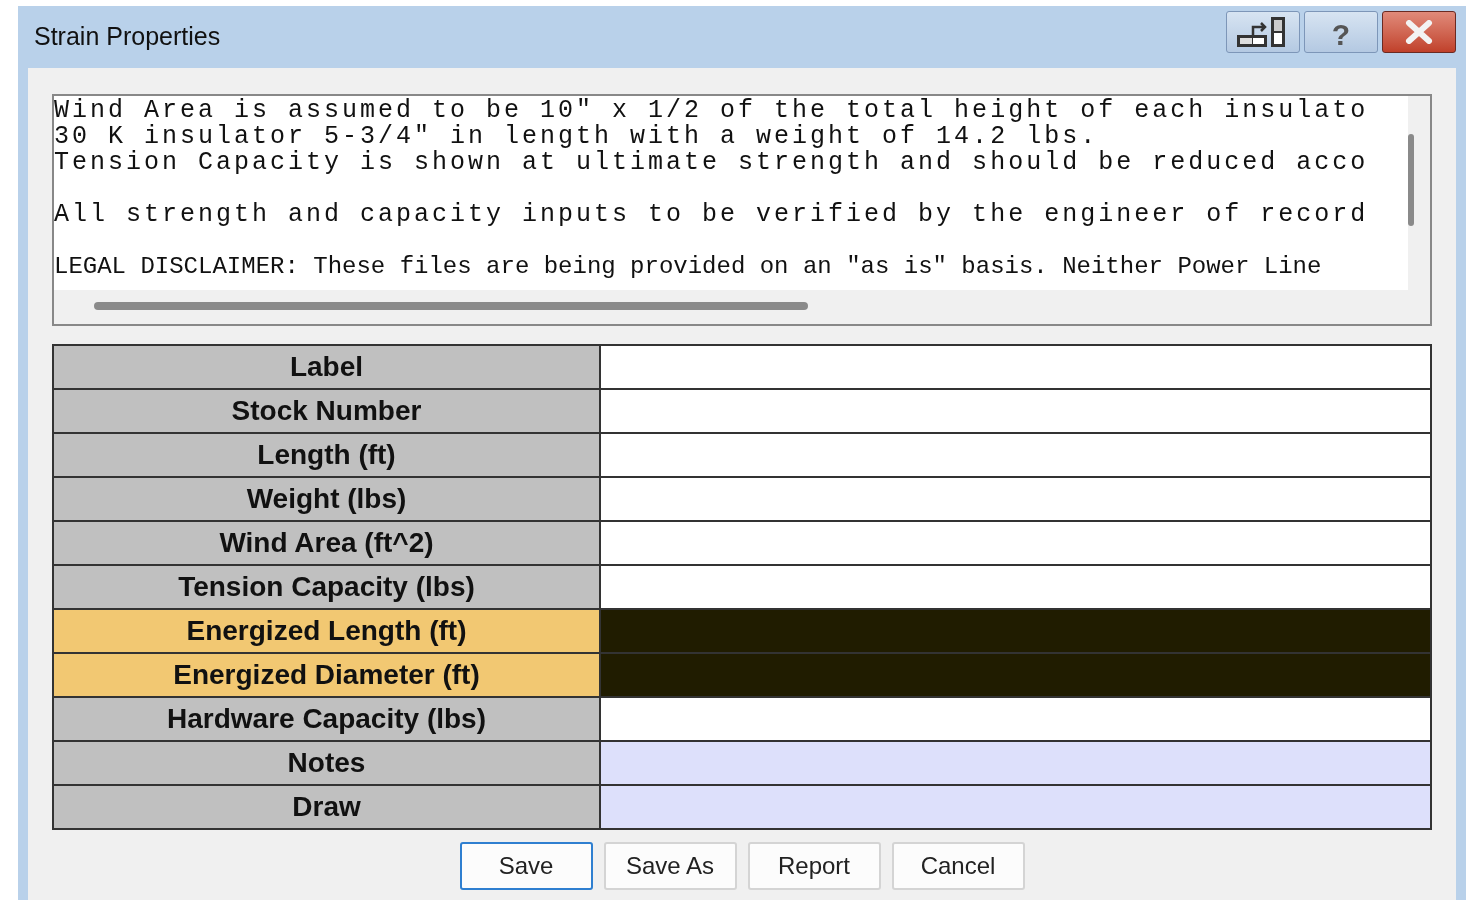 Image resolution: width=1470 pixels, height=900 pixels. What do you see at coordinates (326, 543) in the screenshot?
I see `property-label: Wind Area (ft^2)` at bounding box center [326, 543].